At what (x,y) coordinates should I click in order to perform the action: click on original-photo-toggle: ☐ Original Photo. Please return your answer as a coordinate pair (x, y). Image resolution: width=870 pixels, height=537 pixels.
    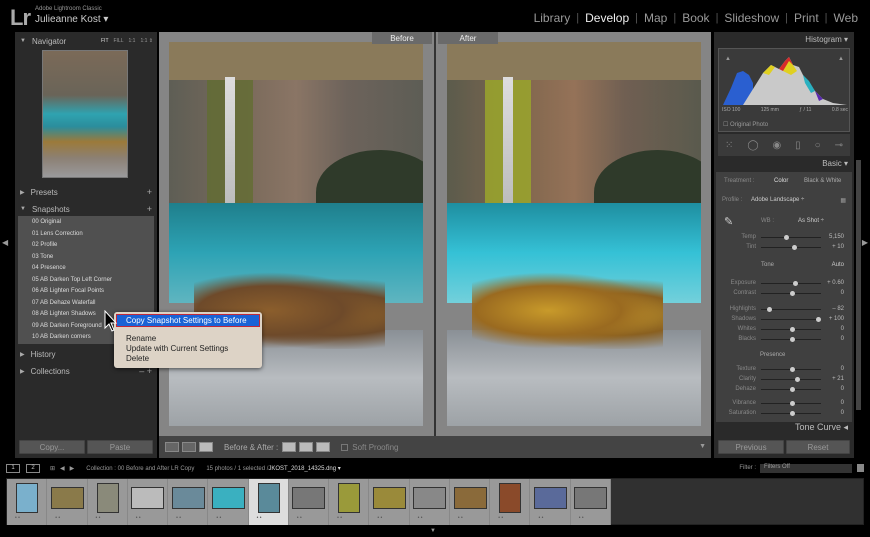
    Looking at the image, I should click on (745, 124).